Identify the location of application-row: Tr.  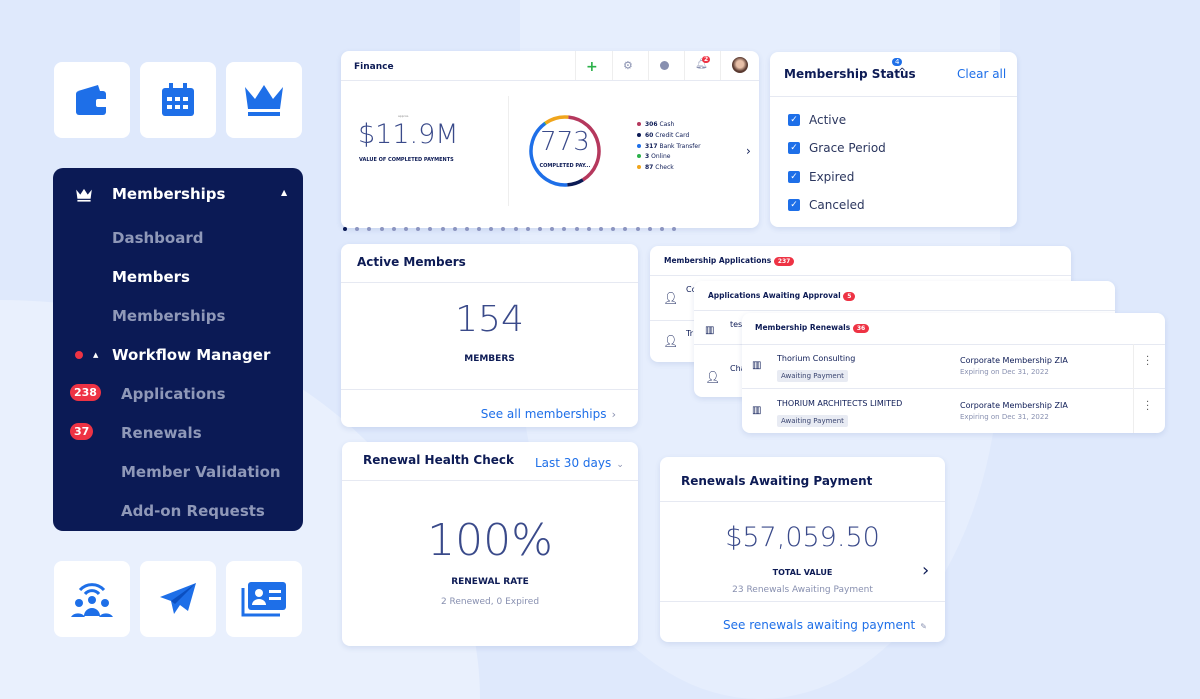
(689, 333).